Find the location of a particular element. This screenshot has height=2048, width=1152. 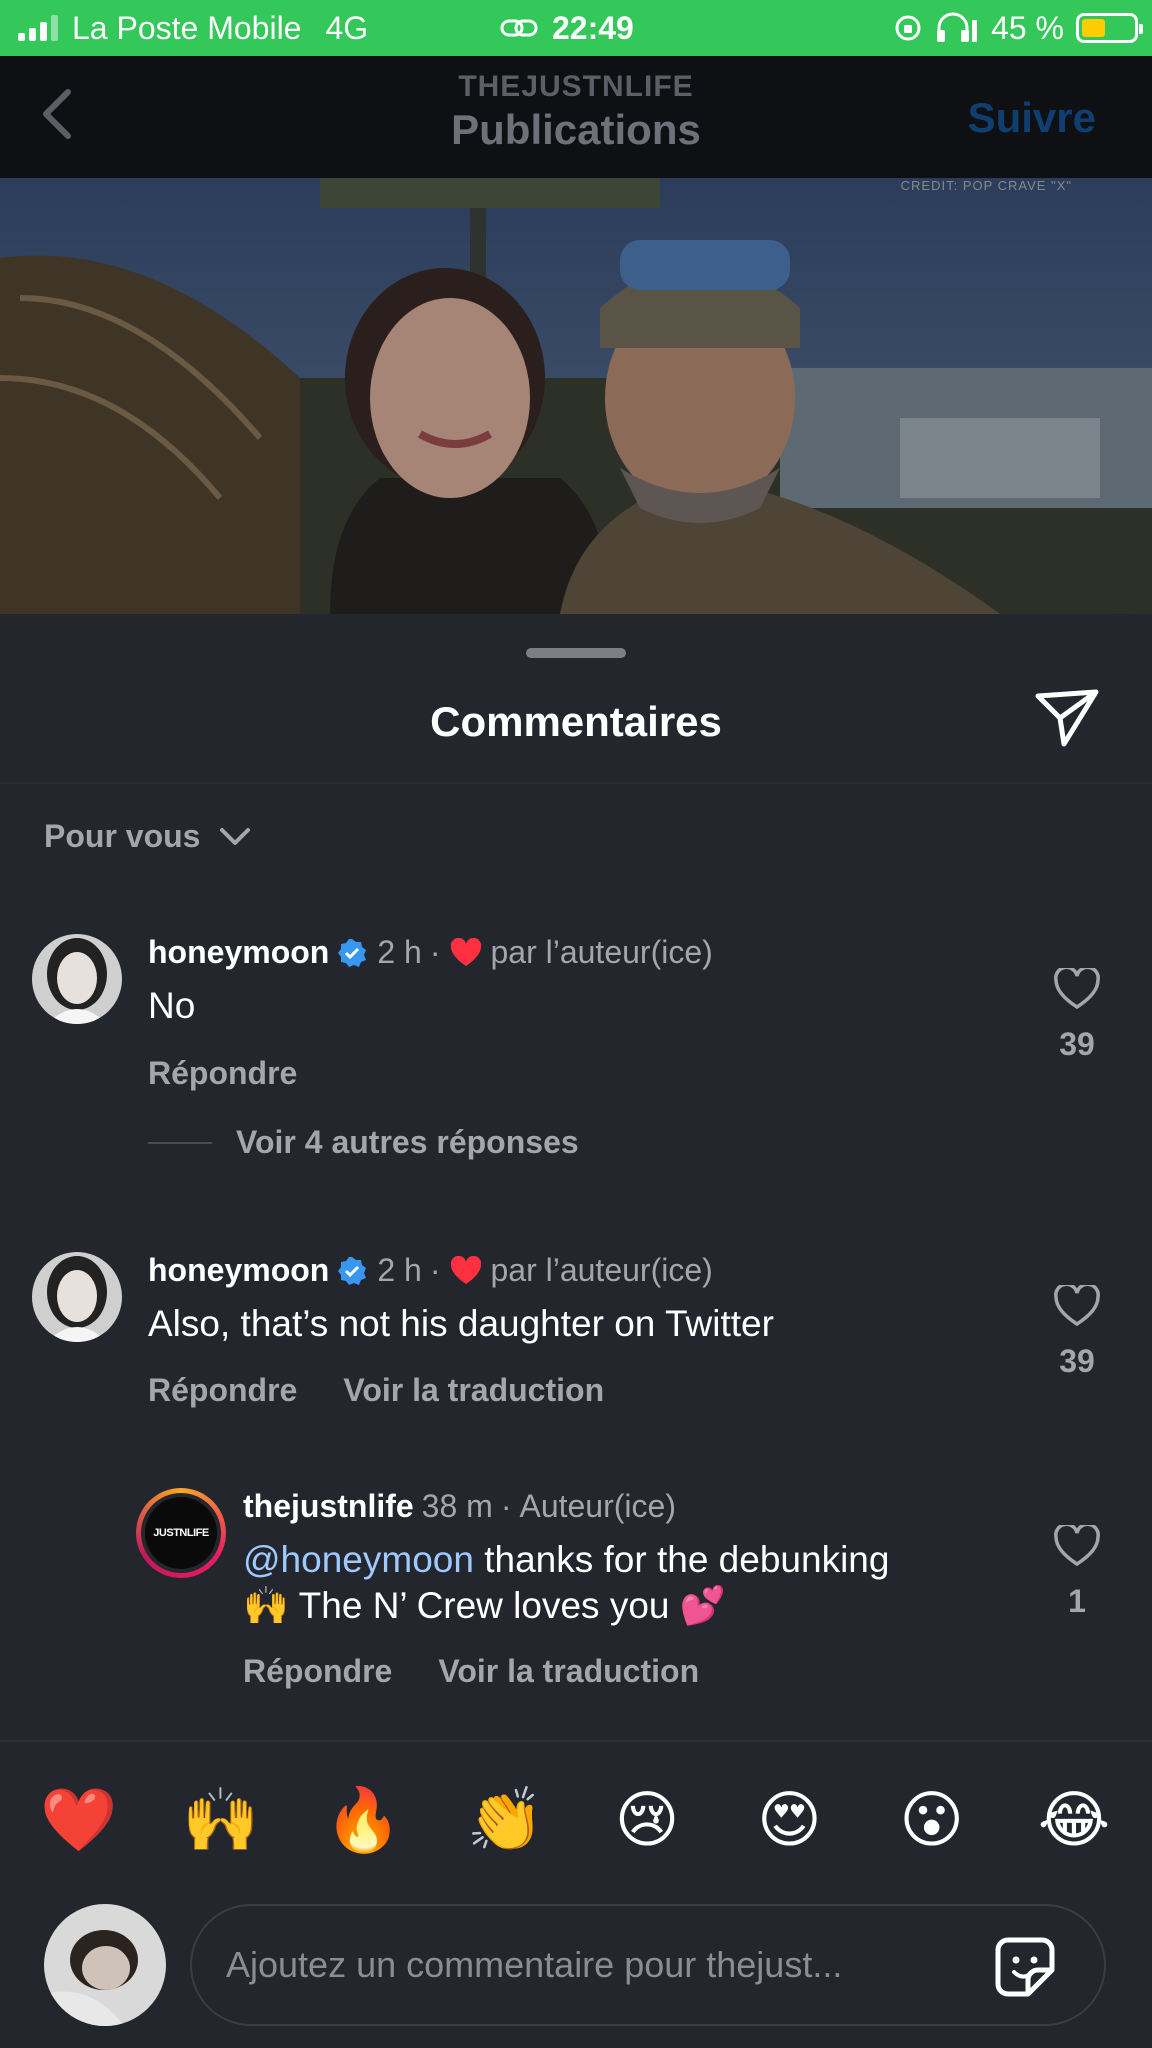

photo-credit: CREDIT: POP CRAVE "X" is located at coordinates (986, 185).